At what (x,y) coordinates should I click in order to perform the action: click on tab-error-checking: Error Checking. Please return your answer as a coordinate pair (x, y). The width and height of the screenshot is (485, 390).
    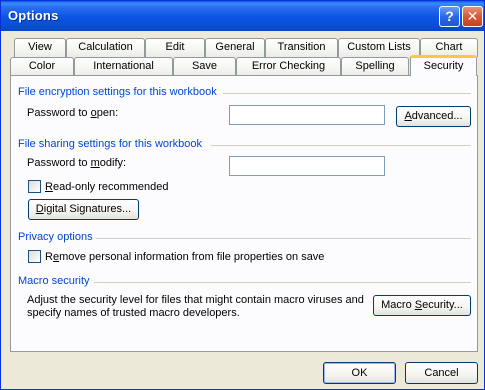
    Looking at the image, I should click on (288, 66).